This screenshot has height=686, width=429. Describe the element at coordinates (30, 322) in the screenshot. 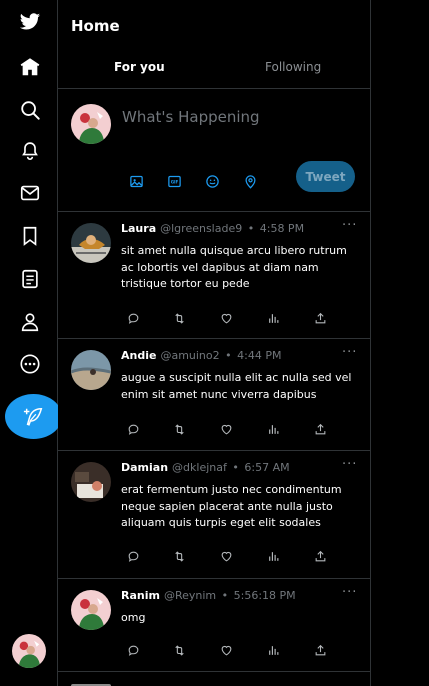

I see `person-icon` at that location.